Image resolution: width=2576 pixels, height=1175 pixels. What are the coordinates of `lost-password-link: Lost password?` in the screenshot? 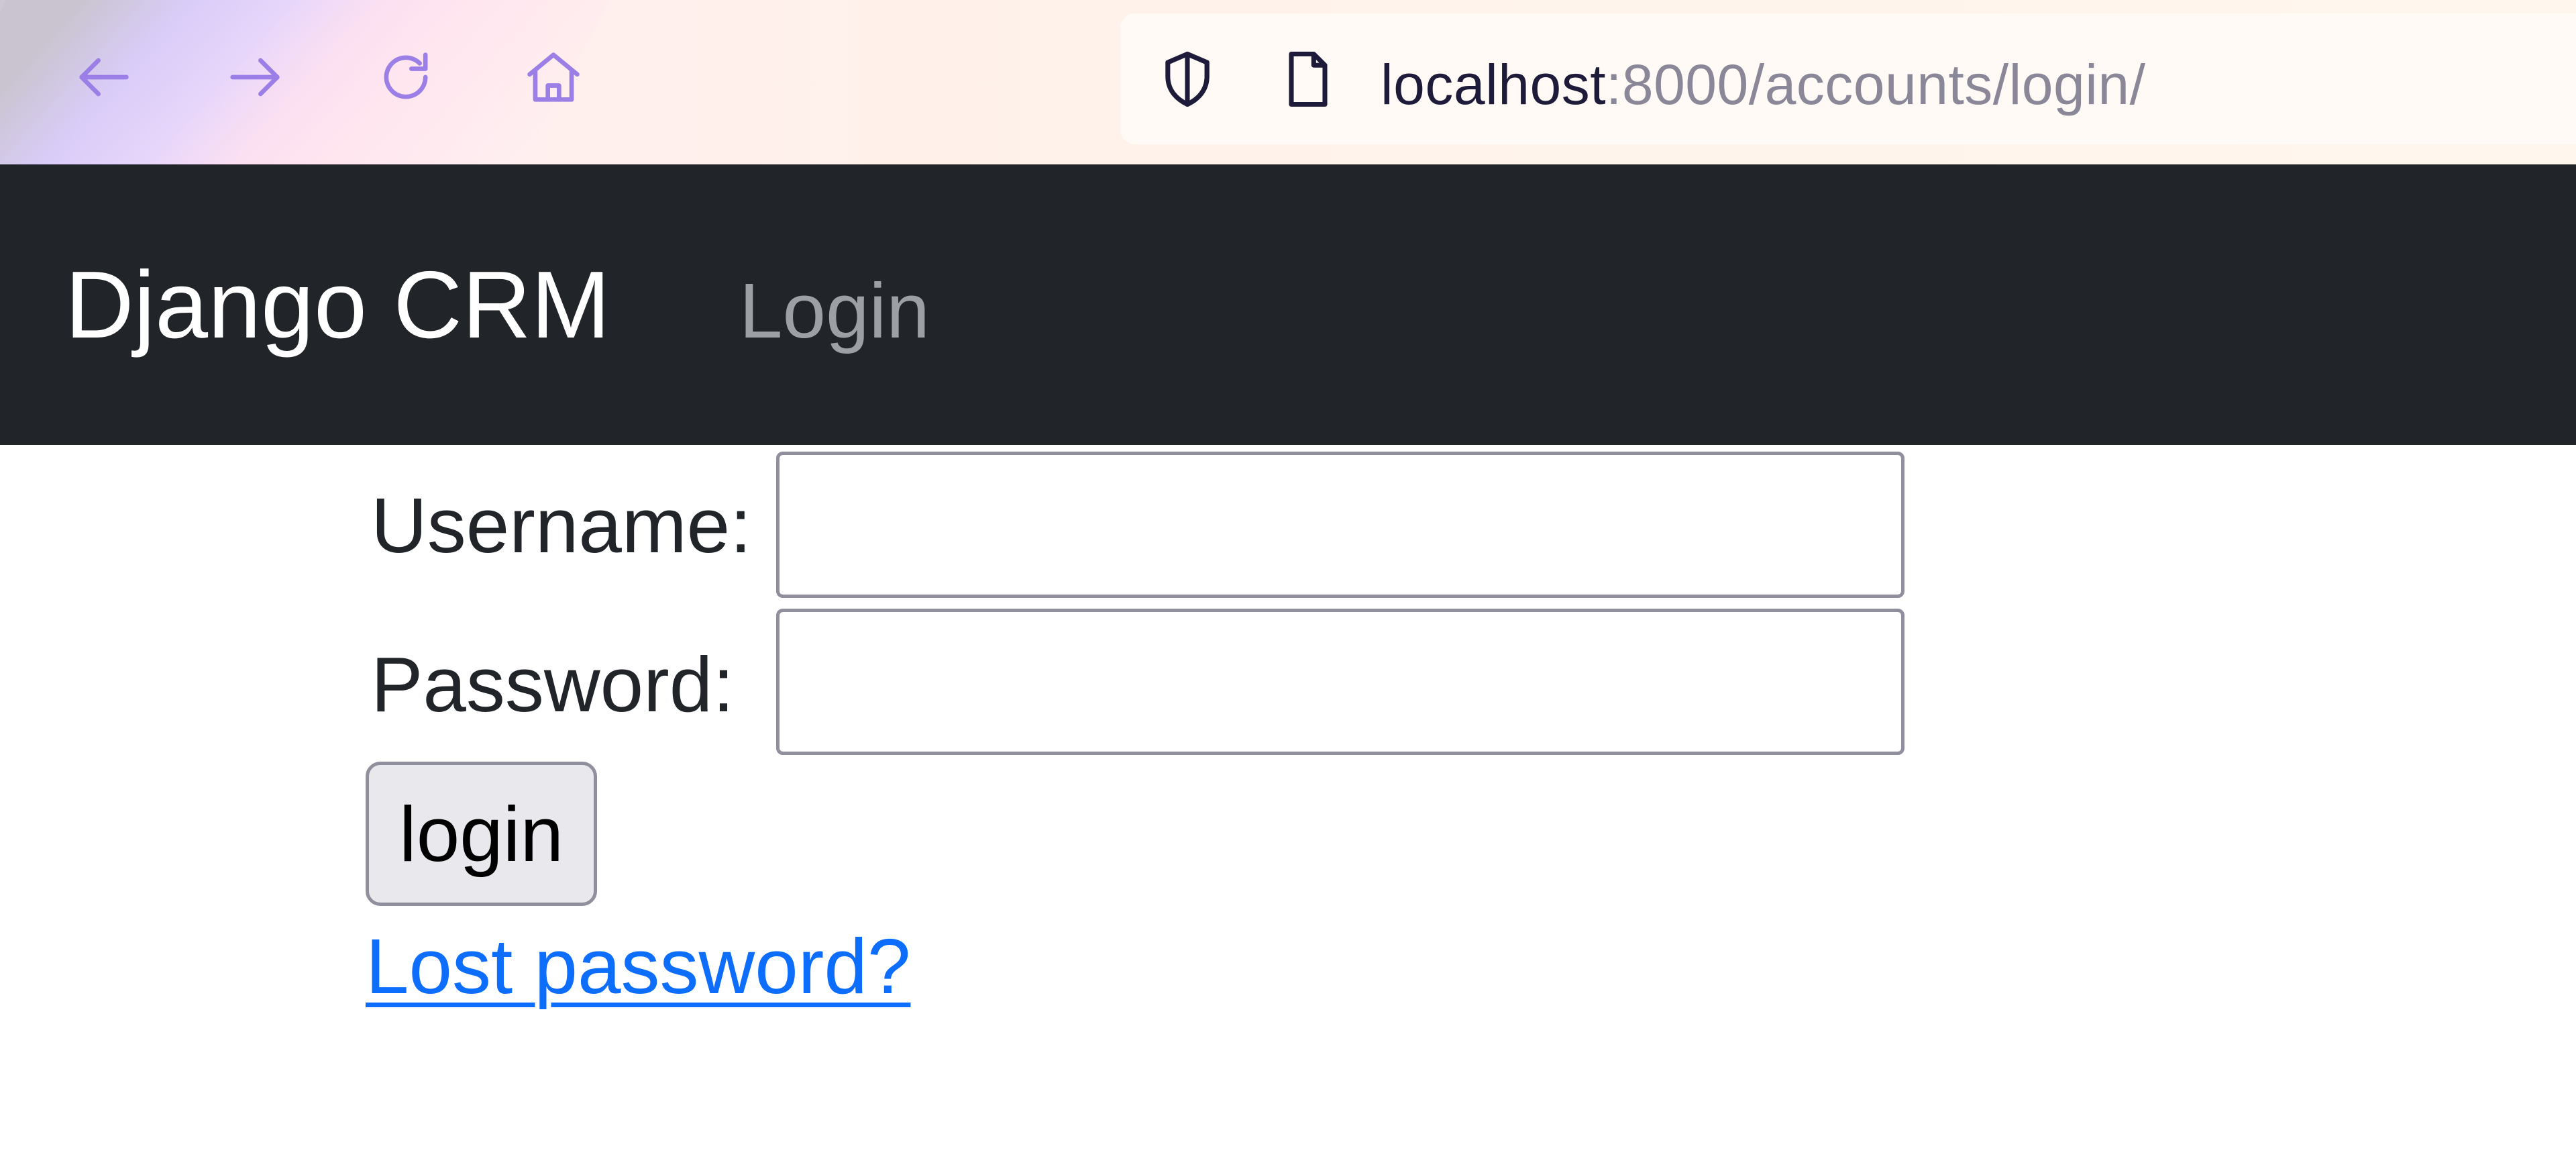 It's located at (638, 966).